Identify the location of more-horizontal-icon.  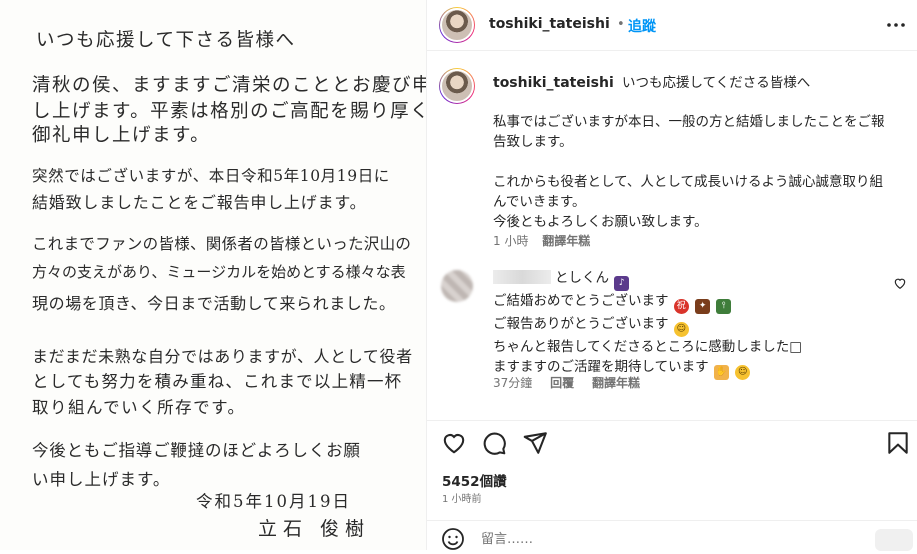
(896, 25).